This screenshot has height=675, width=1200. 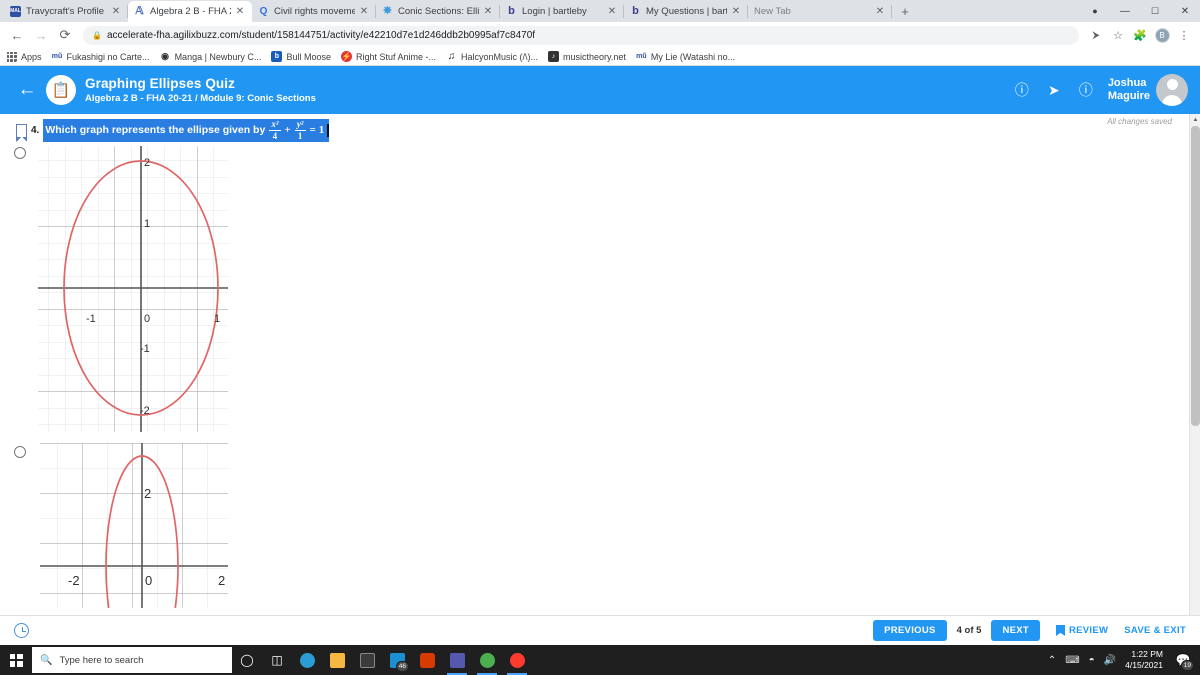 I want to click on tab-title: Login | bartleby, so click(x=554, y=11).